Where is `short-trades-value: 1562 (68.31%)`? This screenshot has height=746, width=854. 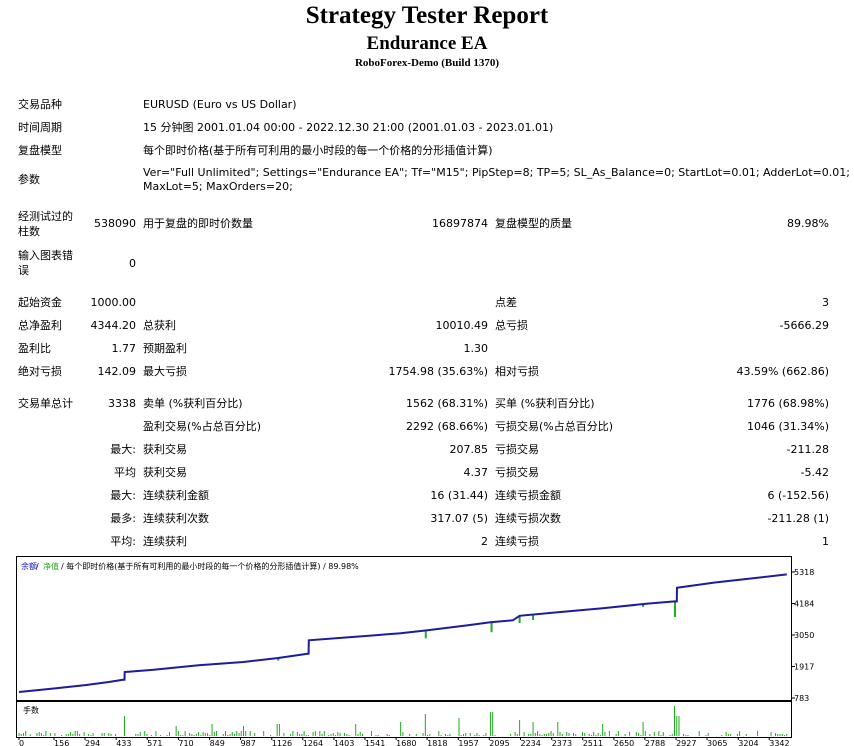 short-trades-value: 1562 (68.31%) is located at coordinates (446, 403).